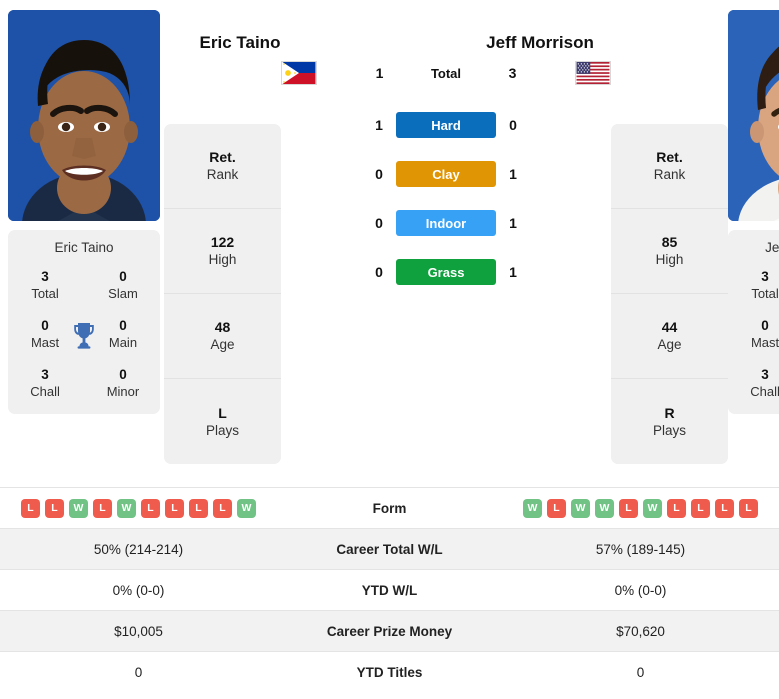 This screenshot has width=779, height=699. I want to click on info-rank-label-right: Rank, so click(669, 175).